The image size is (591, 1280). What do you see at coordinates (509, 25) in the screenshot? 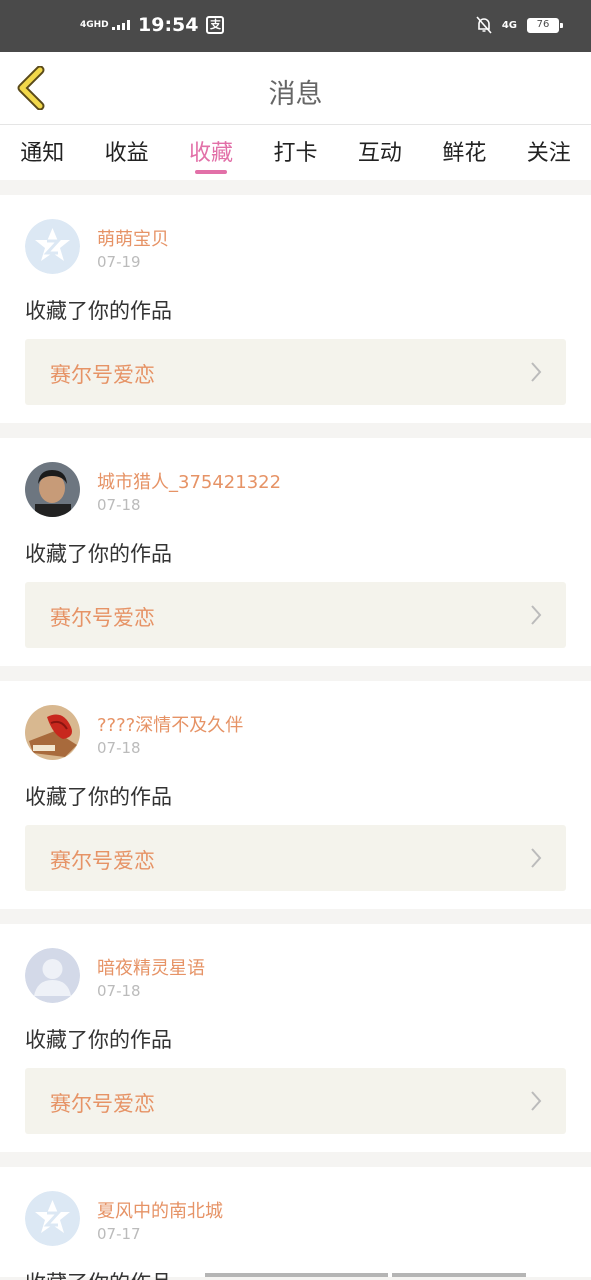
I see `mobile-data-label: 4G` at bounding box center [509, 25].